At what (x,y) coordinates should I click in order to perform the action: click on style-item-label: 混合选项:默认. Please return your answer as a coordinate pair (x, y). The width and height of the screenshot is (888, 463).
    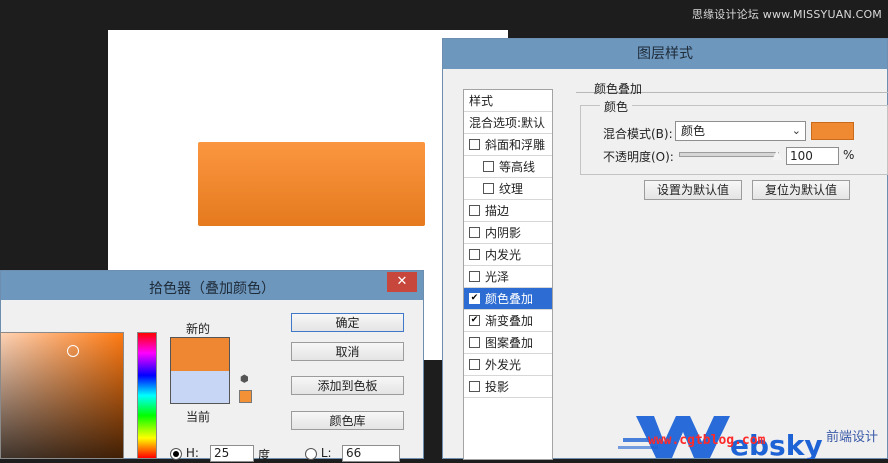
    Looking at the image, I should click on (507, 123).